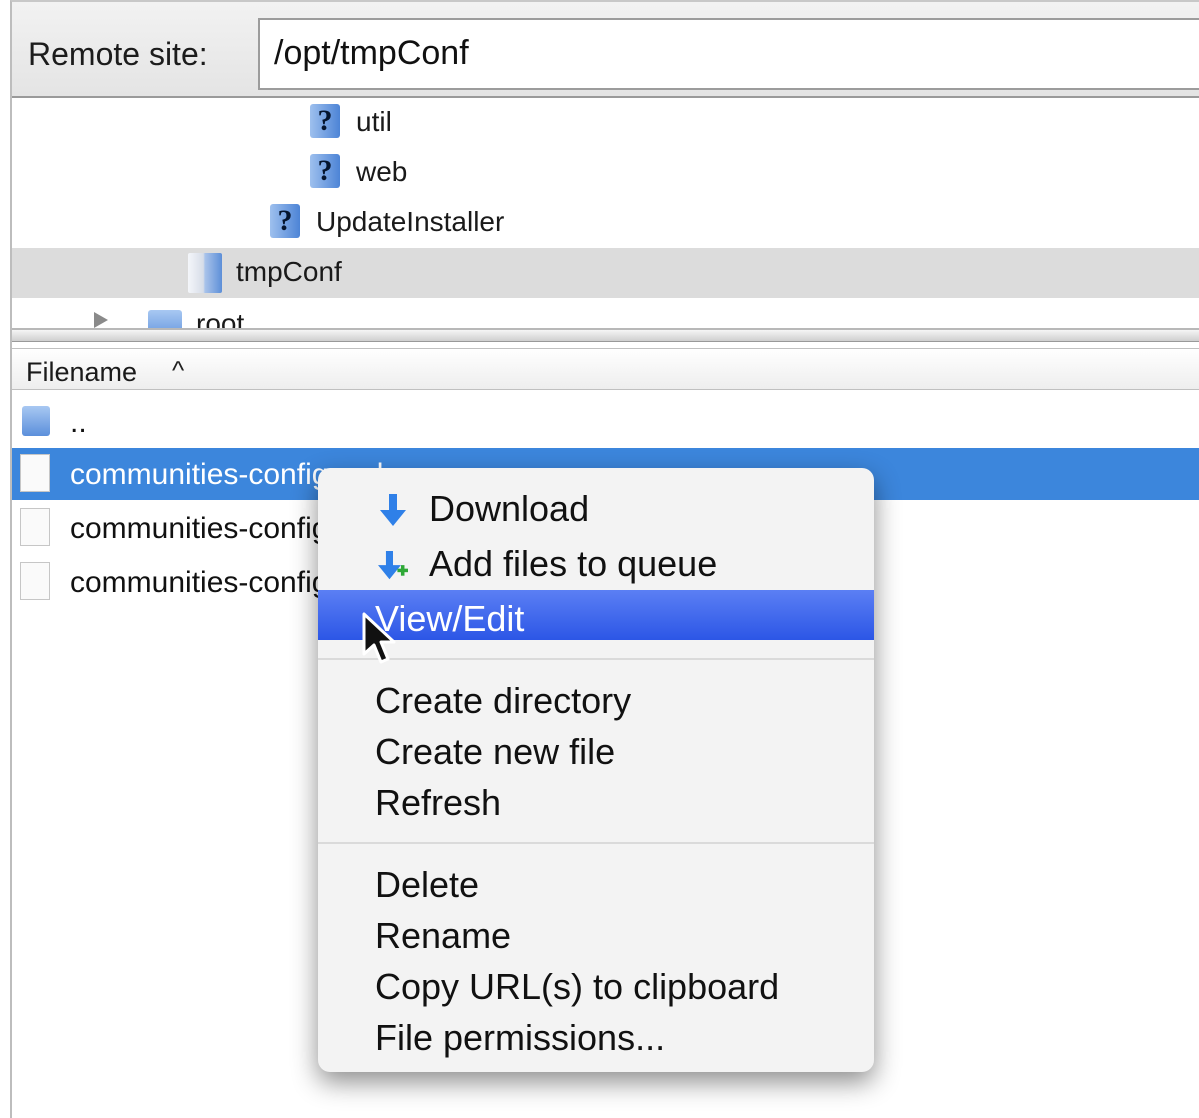  What do you see at coordinates (393, 510) in the screenshot?
I see `download-arrow-icon` at bounding box center [393, 510].